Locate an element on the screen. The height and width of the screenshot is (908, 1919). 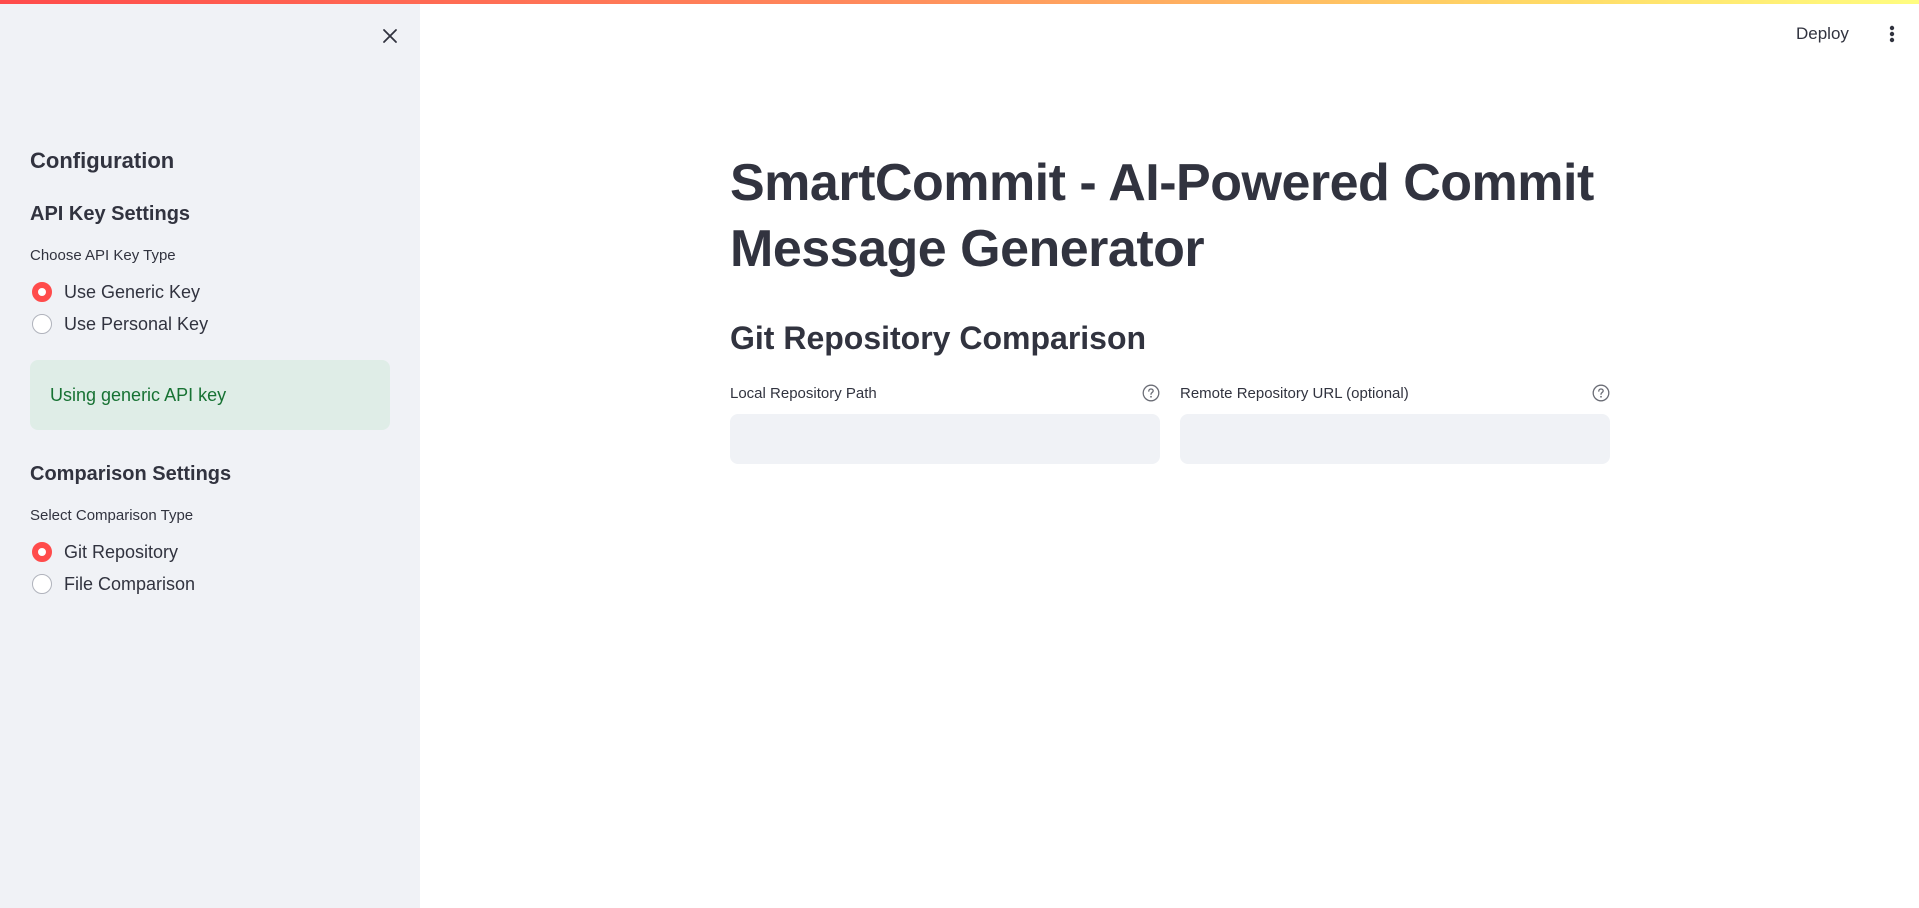
sidebar-close-button is located at coordinates (390, 36).